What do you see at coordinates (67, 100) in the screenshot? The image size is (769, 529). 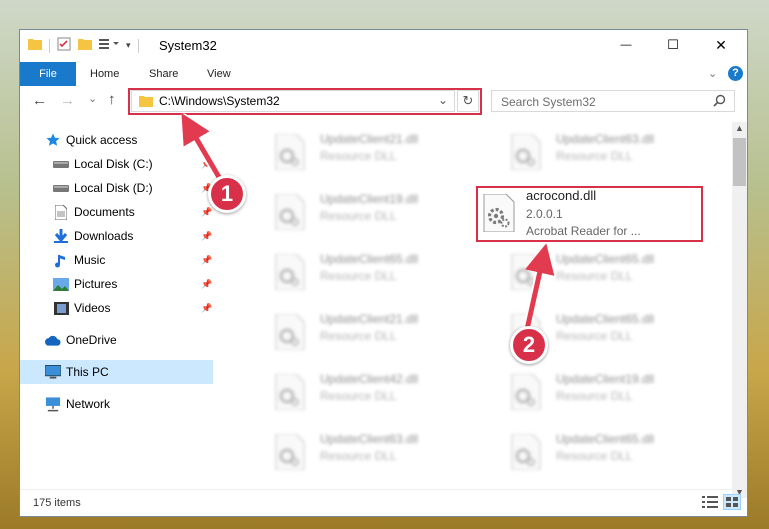 I see `forward-button: →` at bounding box center [67, 100].